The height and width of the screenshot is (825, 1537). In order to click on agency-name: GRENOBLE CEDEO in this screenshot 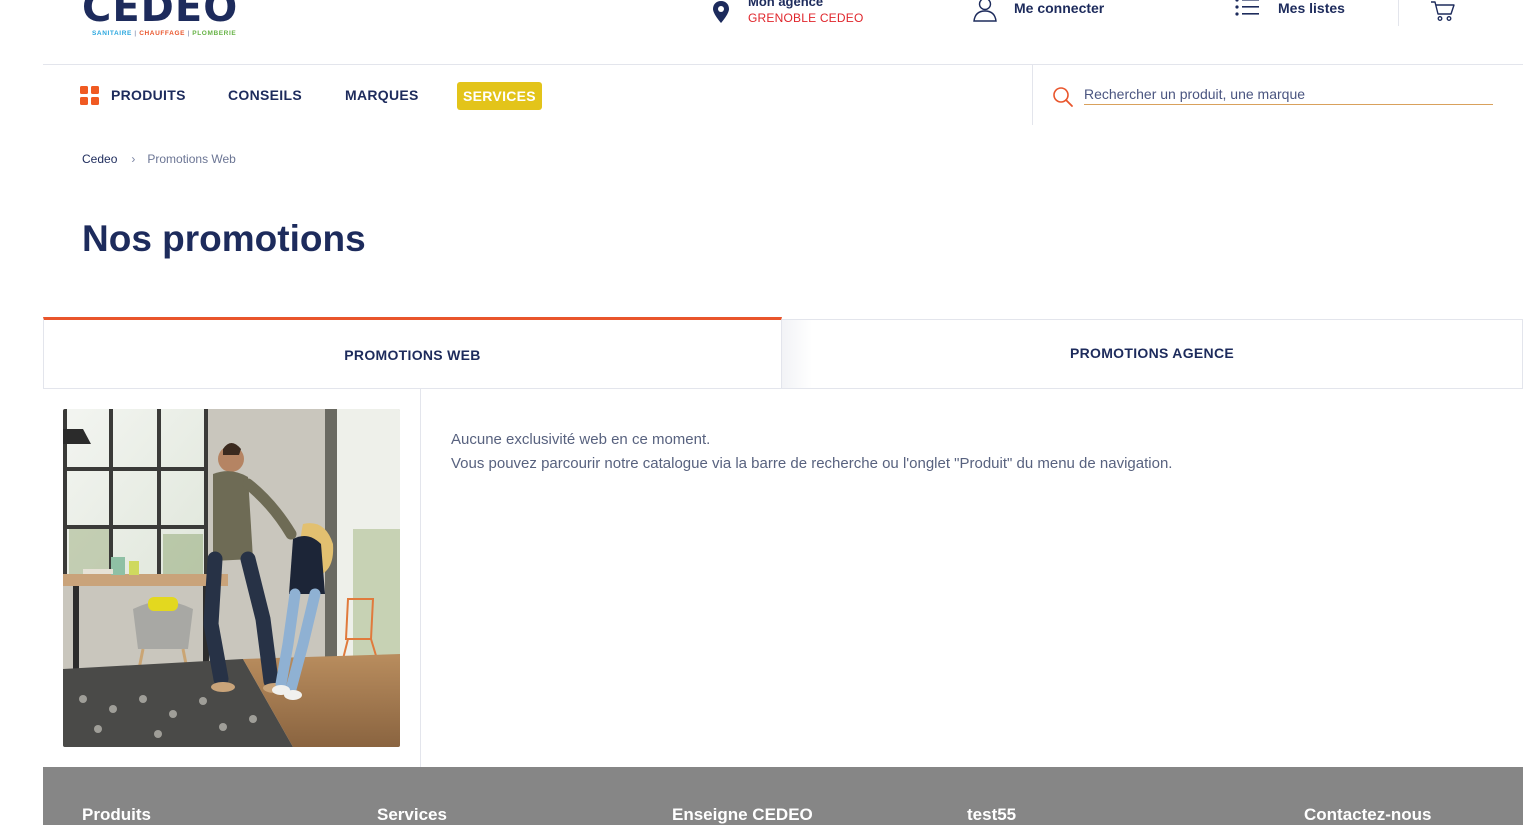, I will do `click(806, 18)`.